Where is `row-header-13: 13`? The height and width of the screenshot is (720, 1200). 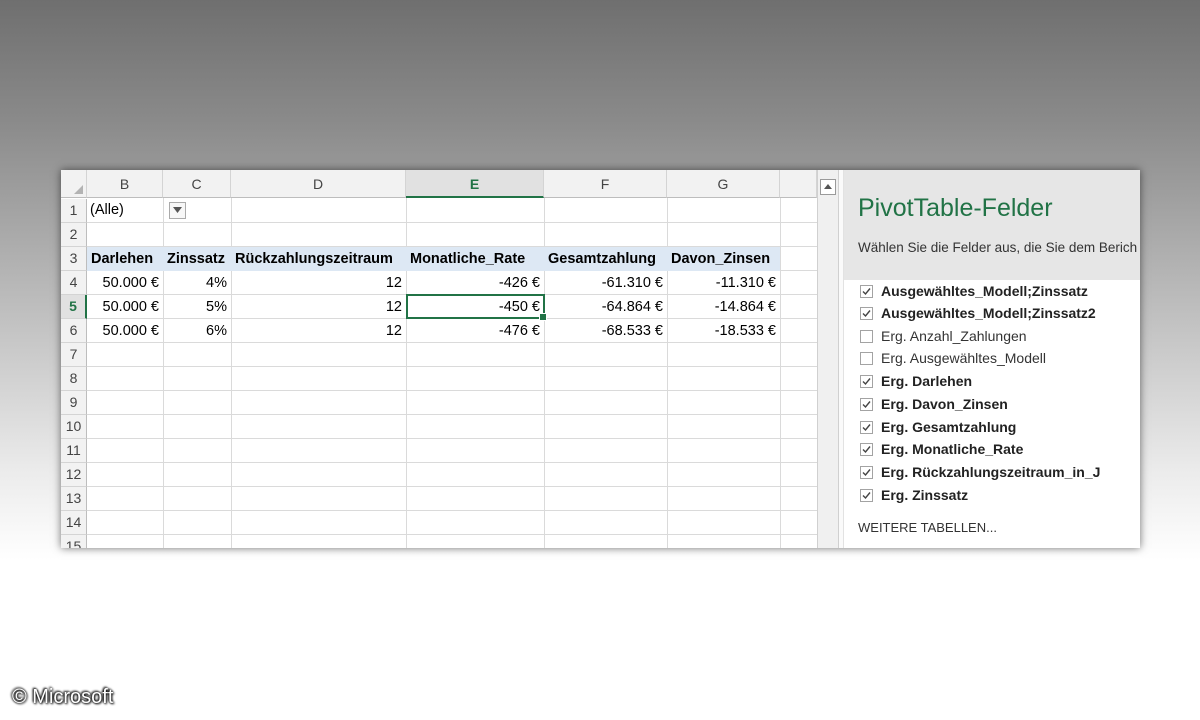
row-header-13: 13 is located at coordinates (74, 499).